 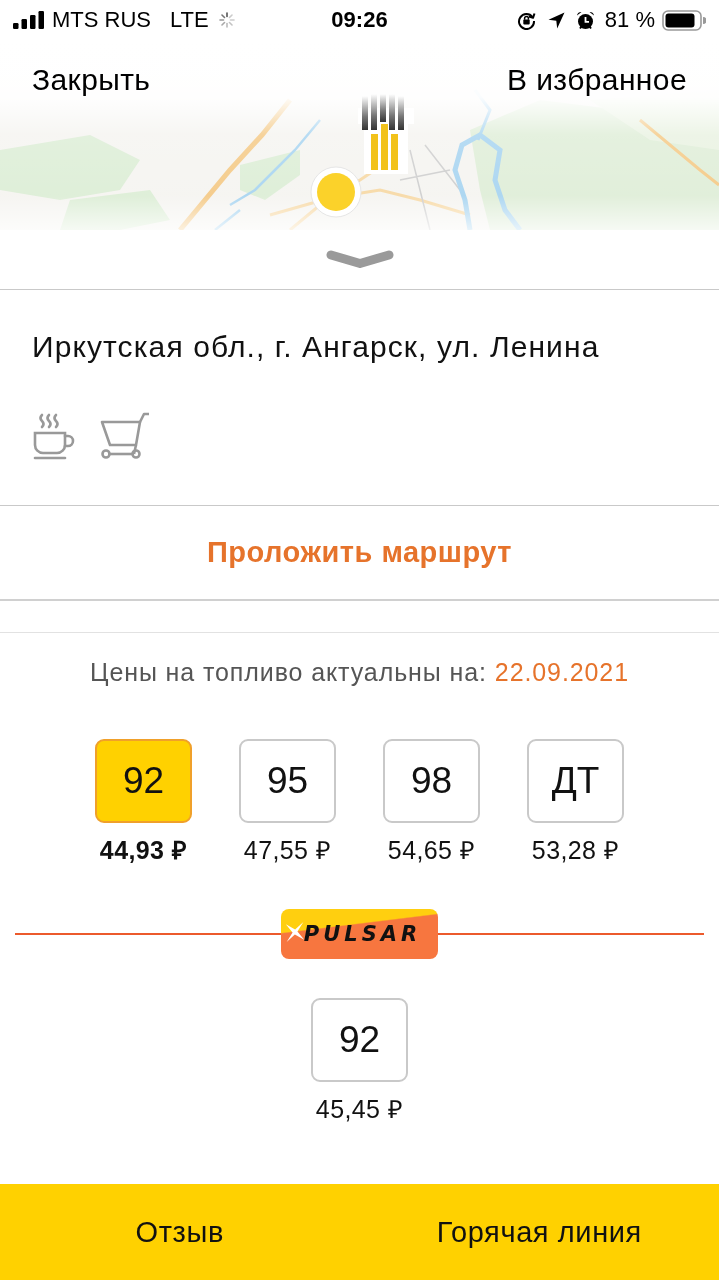 I want to click on fuel-grade-button: 95, so click(x=287, y=781).